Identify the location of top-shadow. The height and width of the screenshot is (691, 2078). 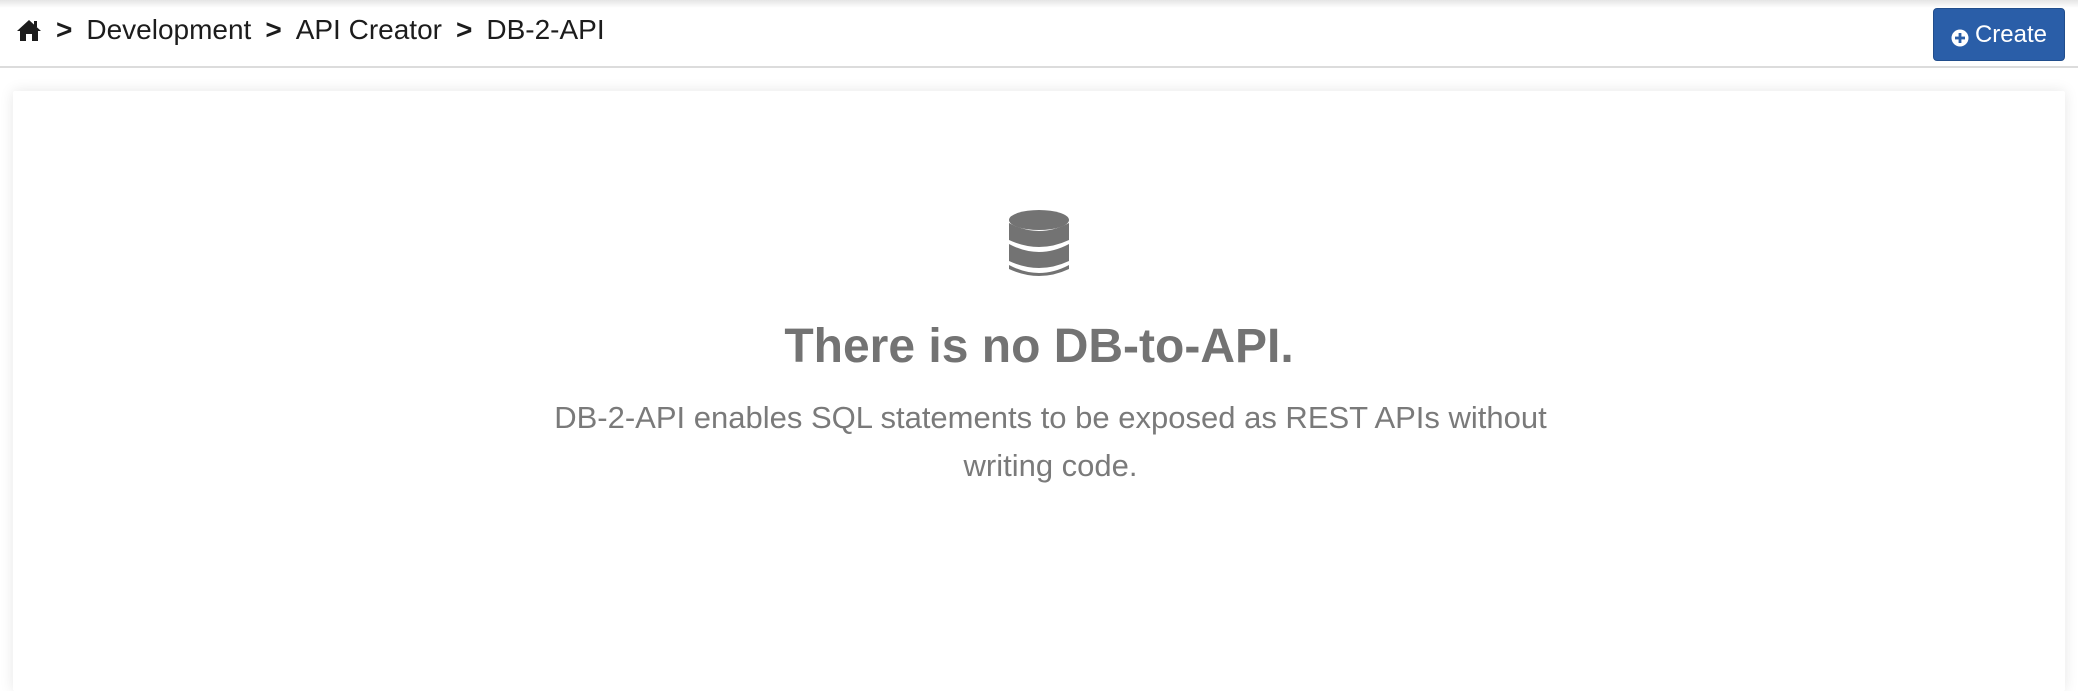
(1039, 4).